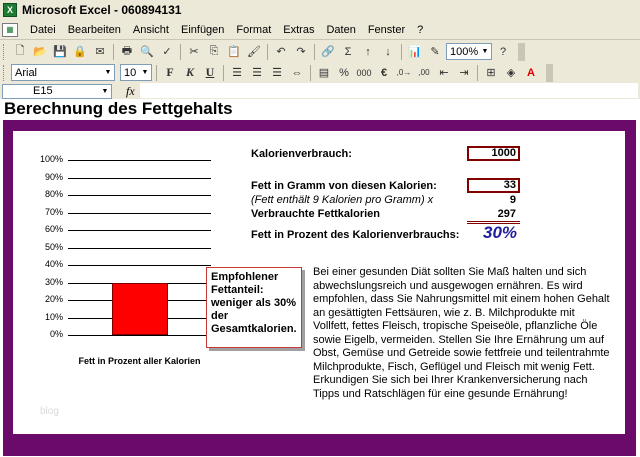 Image resolution: width=640 pixels, height=457 pixels. What do you see at coordinates (415, 52) in the screenshot?
I see `chart-wizard-icon: 📊` at bounding box center [415, 52].